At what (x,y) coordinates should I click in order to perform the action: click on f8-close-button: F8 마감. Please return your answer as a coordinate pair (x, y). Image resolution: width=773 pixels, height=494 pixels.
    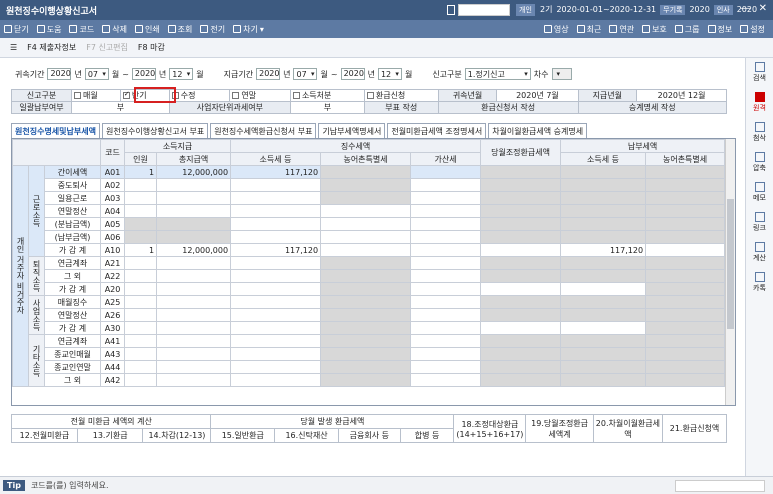
    Looking at the image, I should click on (151, 47).